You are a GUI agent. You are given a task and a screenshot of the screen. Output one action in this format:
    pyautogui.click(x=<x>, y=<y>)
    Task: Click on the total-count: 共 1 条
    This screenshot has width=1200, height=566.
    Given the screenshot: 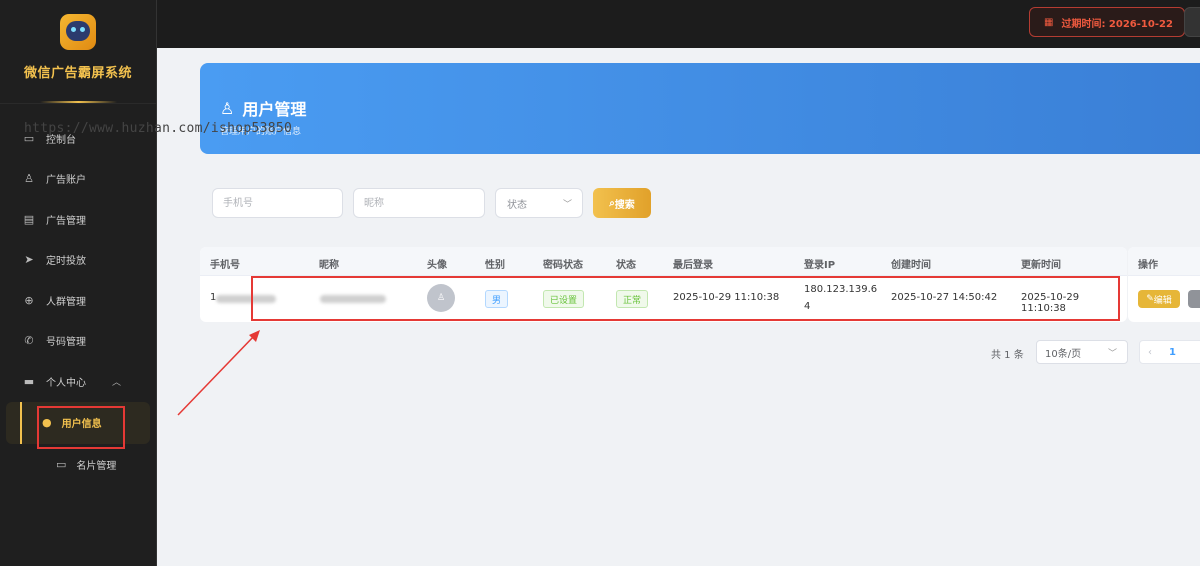 What is the action you would take?
    pyautogui.click(x=1007, y=355)
    